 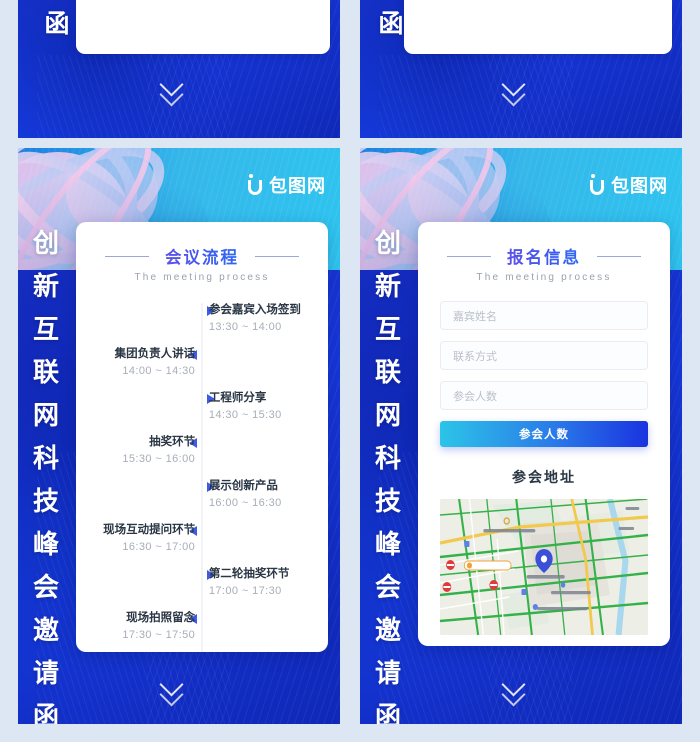 What do you see at coordinates (202, 277) in the screenshot?
I see `schedule-subtitle: The meeting process` at bounding box center [202, 277].